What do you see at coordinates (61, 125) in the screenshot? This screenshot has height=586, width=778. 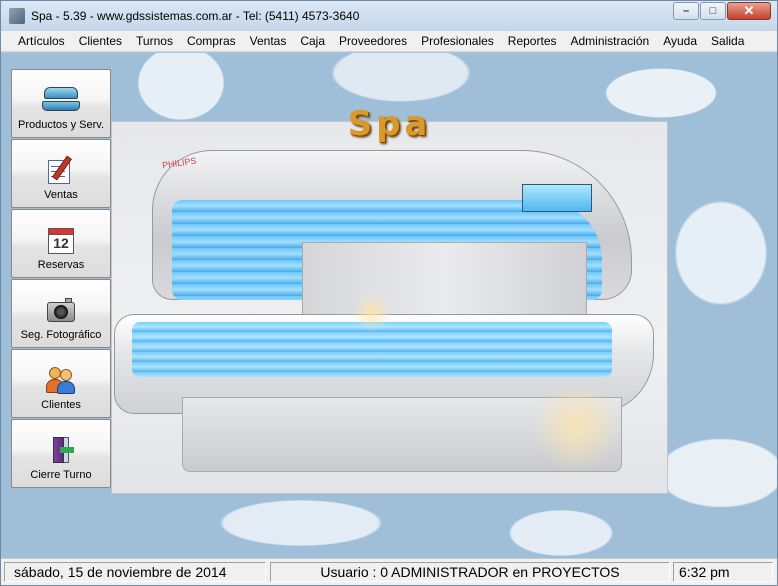 I see `productos-servicios-label: Productos y Serv.` at bounding box center [61, 125].